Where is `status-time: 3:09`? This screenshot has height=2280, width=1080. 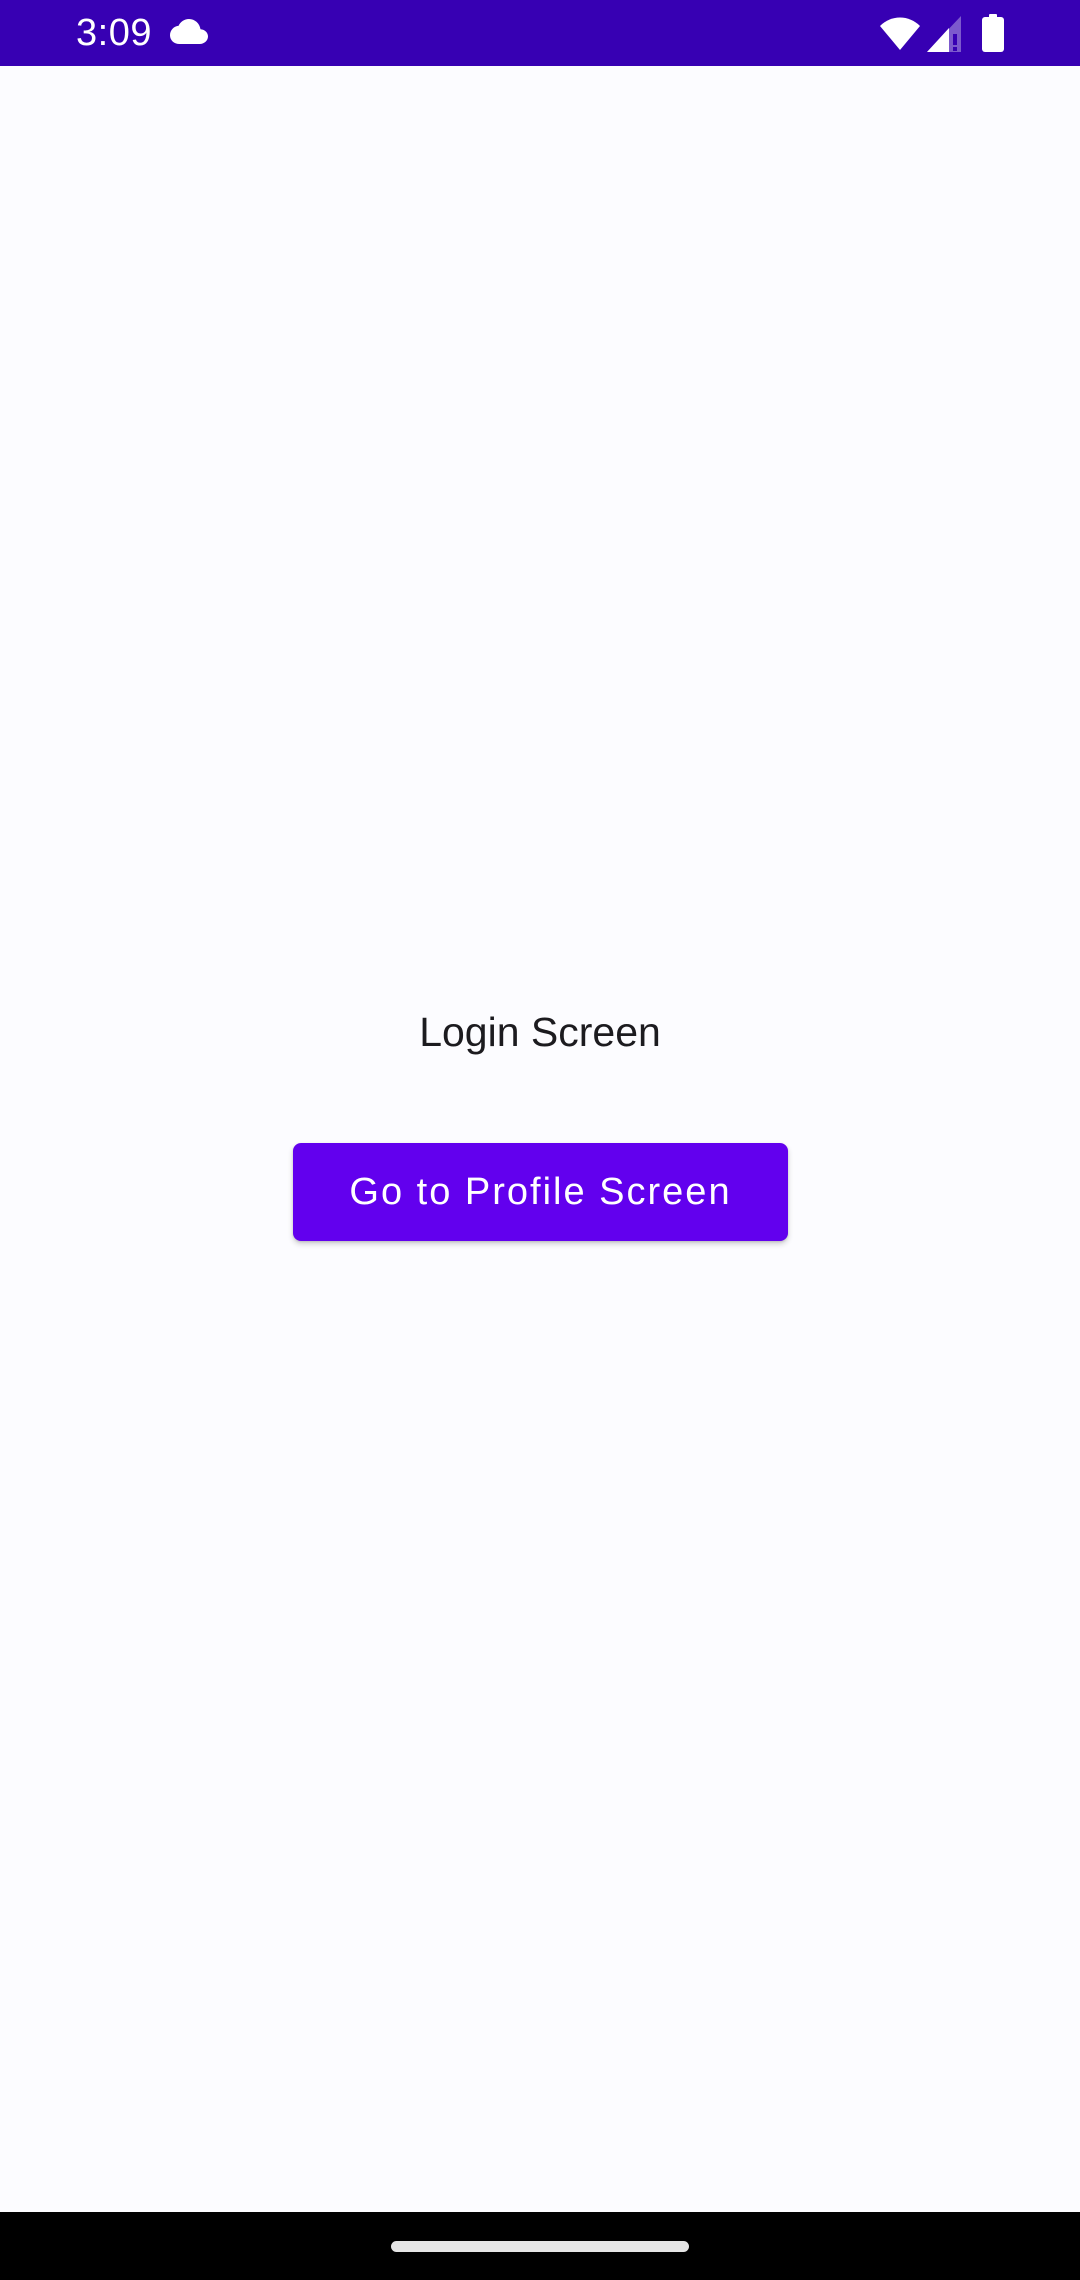
status-time: 3:09 is located at coordinates (114, 33).